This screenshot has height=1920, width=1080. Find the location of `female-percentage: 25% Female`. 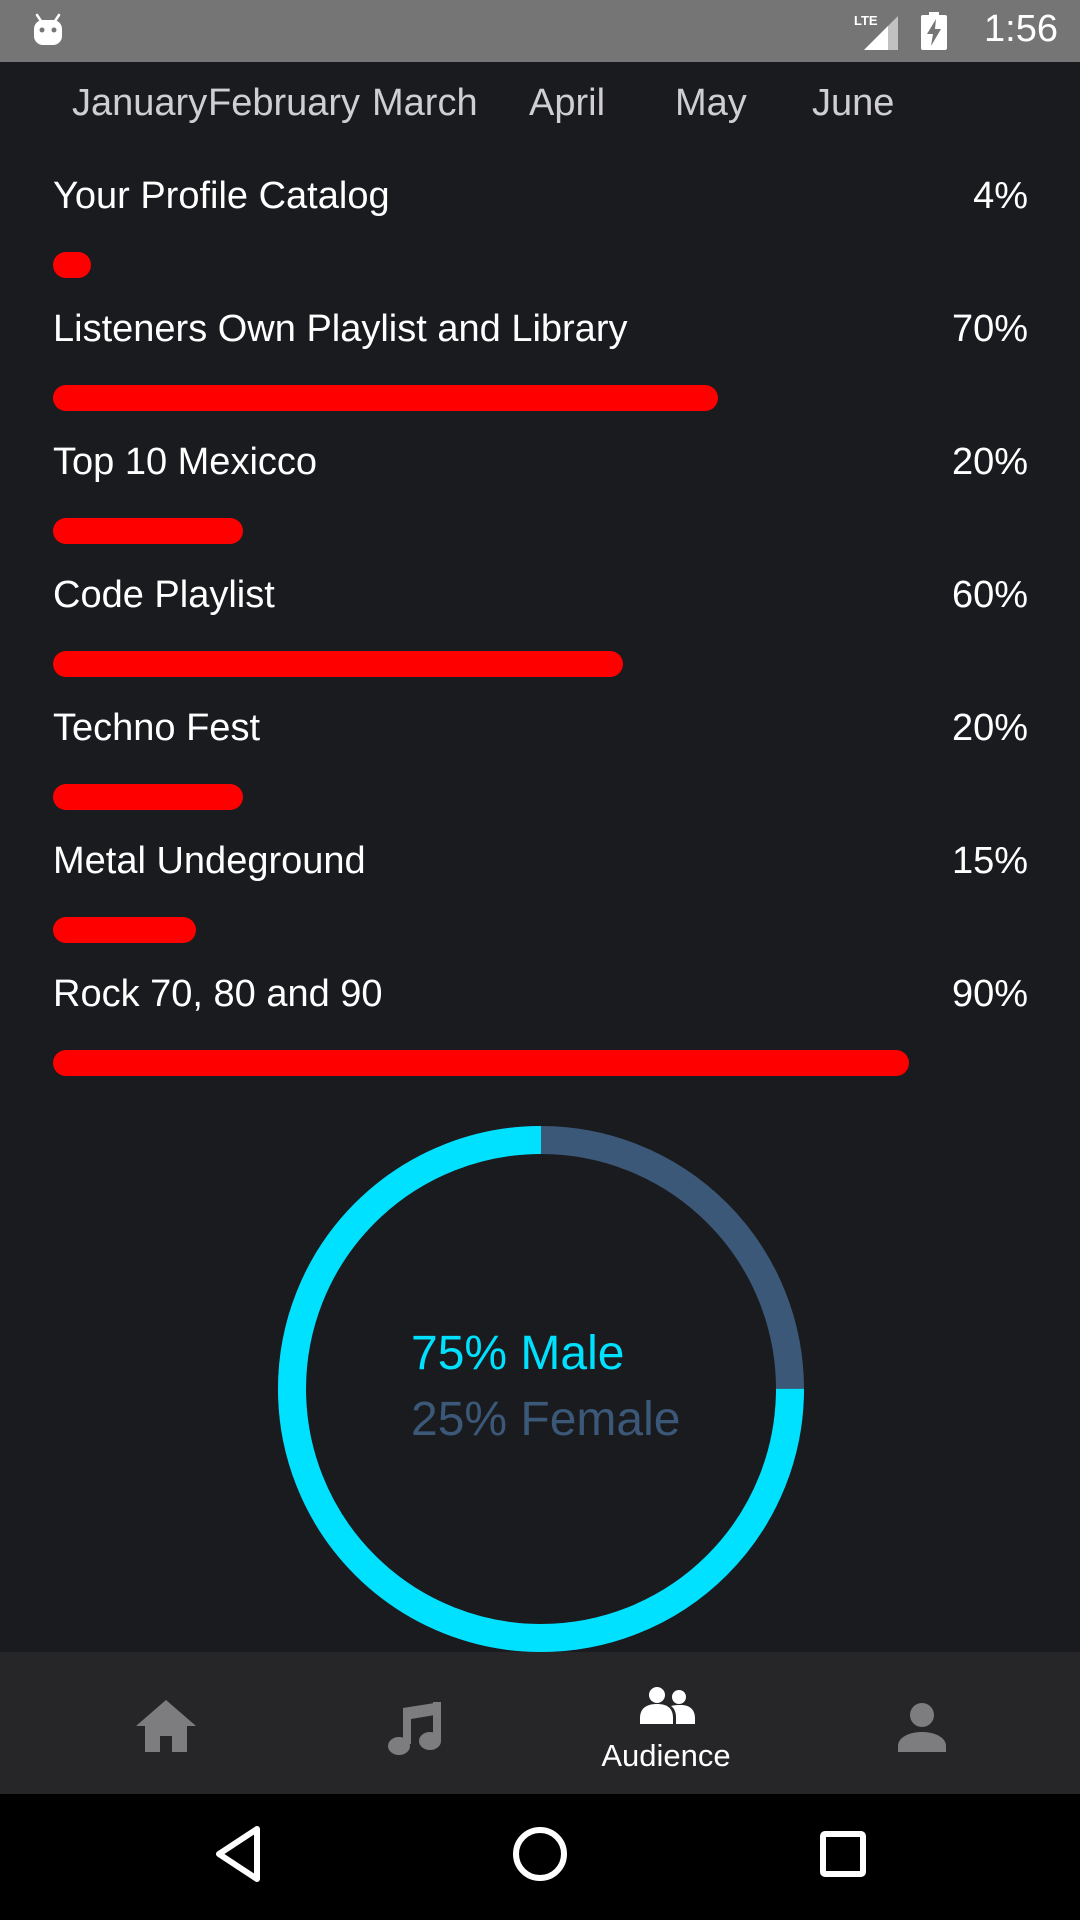

female-percentage: 25% Female is located at coordinates (546, 1419).